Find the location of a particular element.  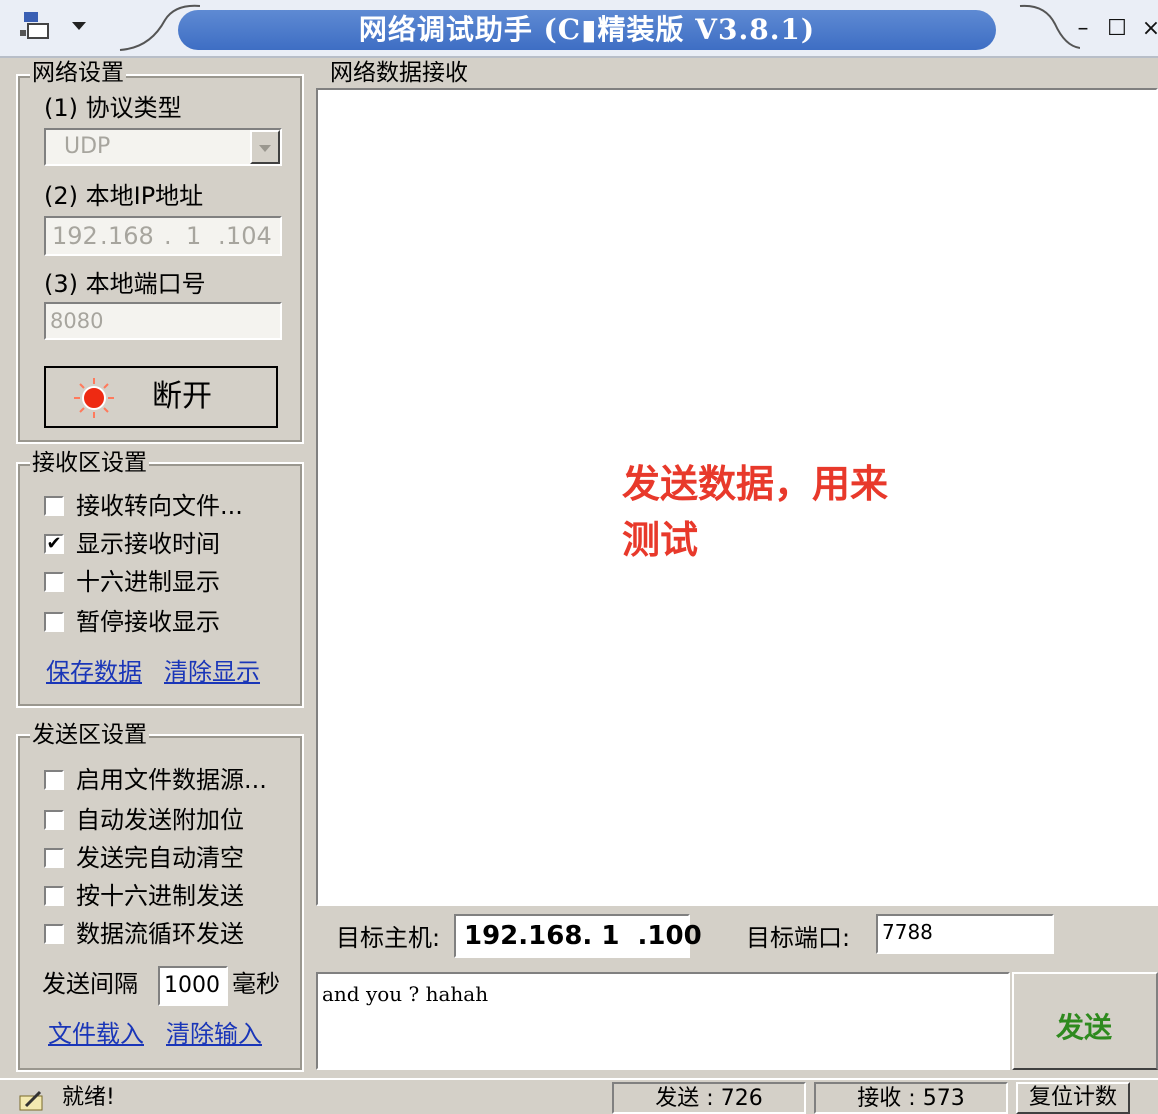

overlay-line-2: 测试 is located at coordinates (660, 540).